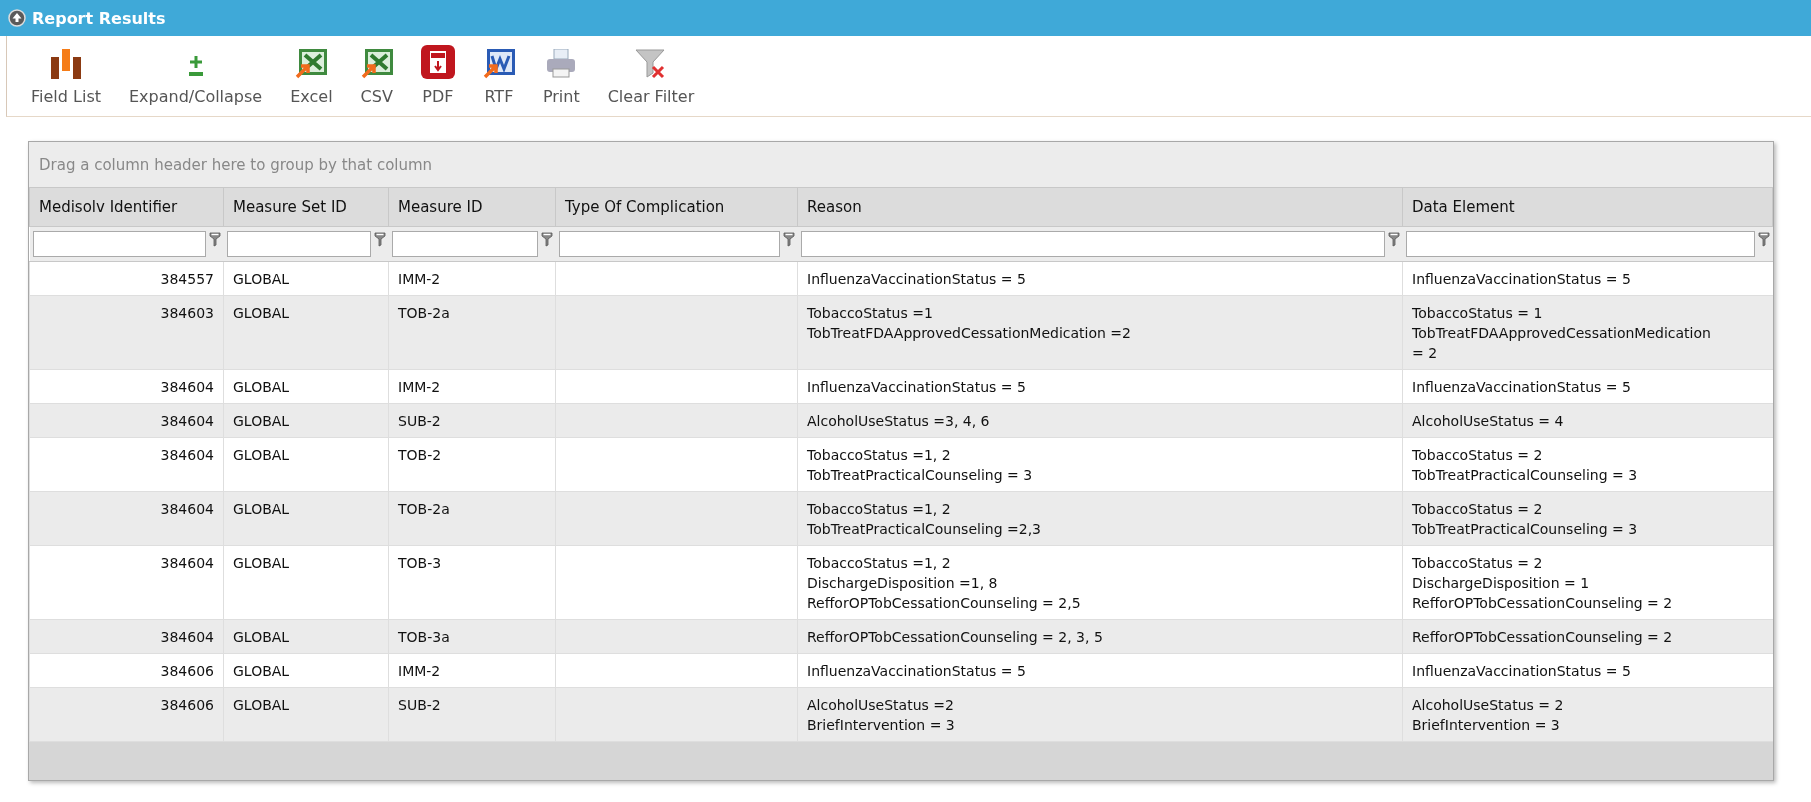 The height and width of the screenshot is (802, 1811). I want to click on table-cell: TobaccoStatus = 1 TobTreatFDAApprovedCessationMedication = 2, so click(1587, 332).